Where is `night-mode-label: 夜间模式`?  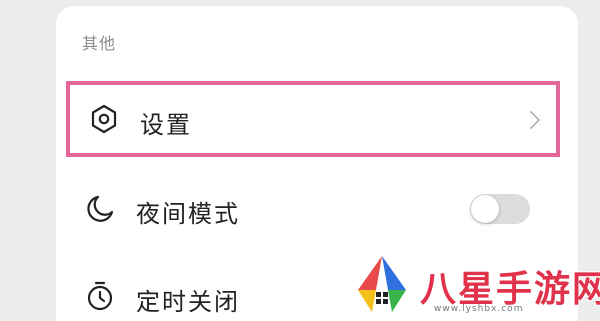
night-mode-label: 夜间模式 is located at coordinates (188, 214).